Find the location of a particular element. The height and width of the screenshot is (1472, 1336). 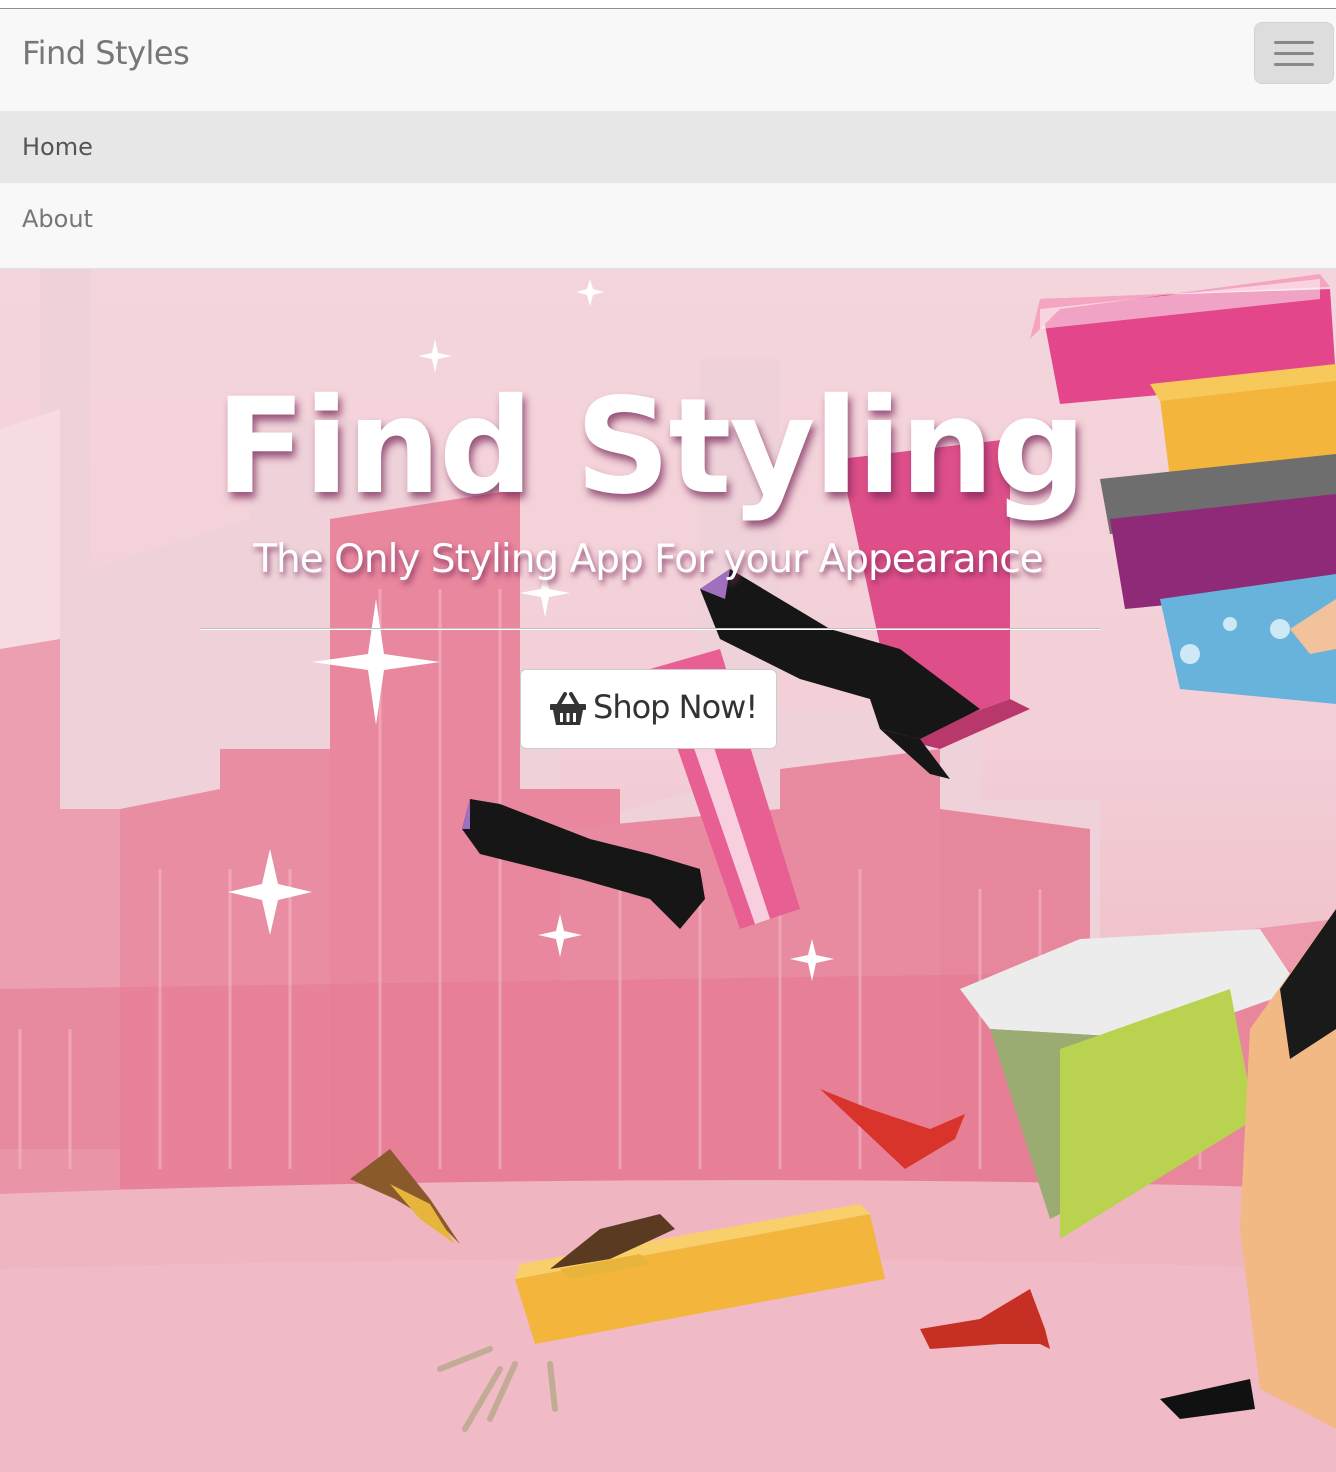

hero-subtitle: The Only Styling App For your Appearance is located at coordinates (648, 559).